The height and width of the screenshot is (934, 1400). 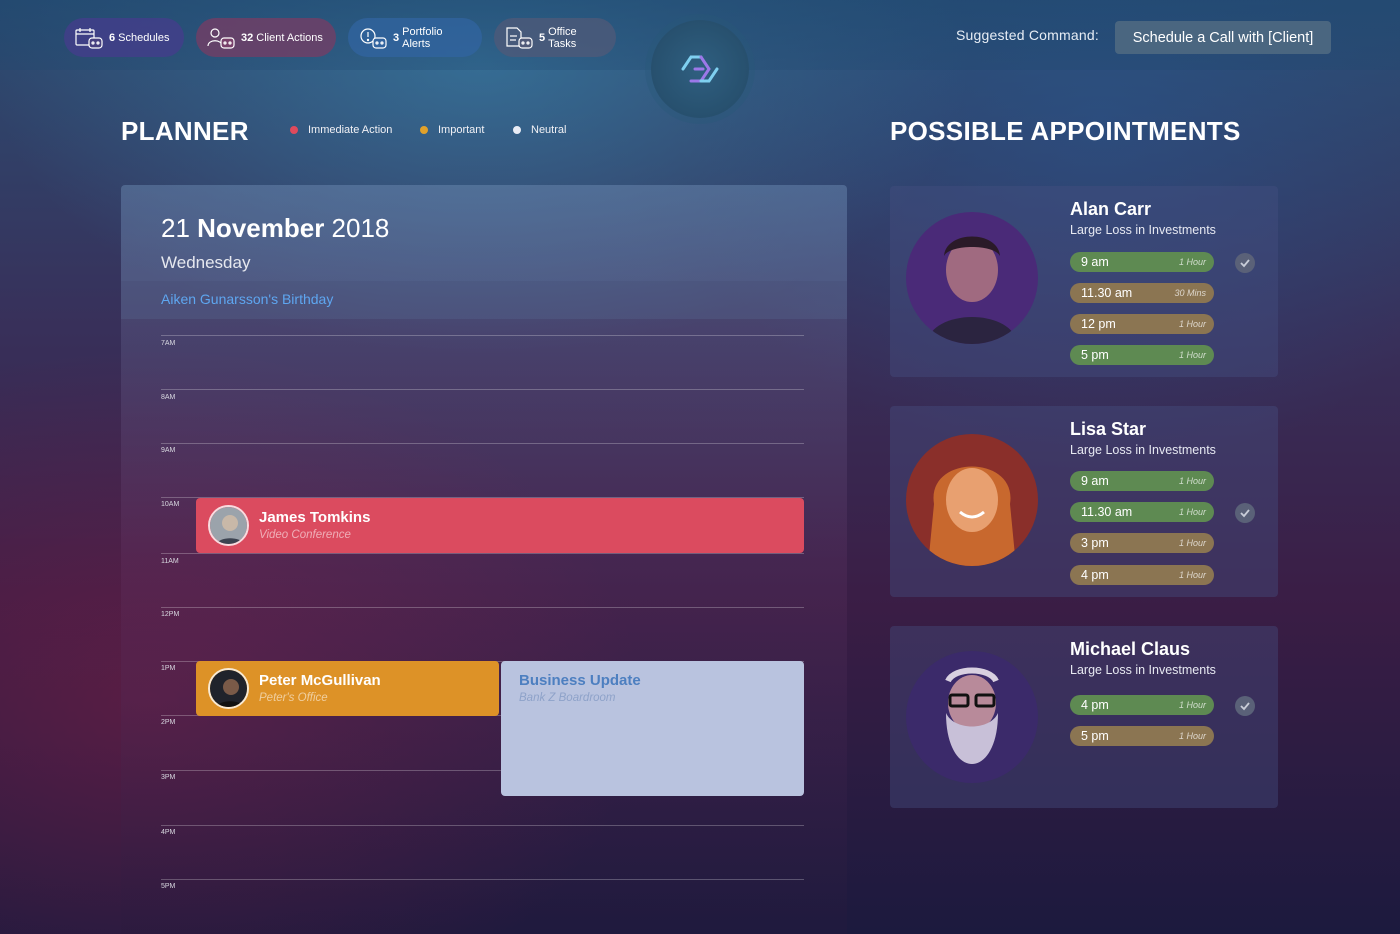 I want to click on hour-label: 10AM, so click(x=170, y=504).